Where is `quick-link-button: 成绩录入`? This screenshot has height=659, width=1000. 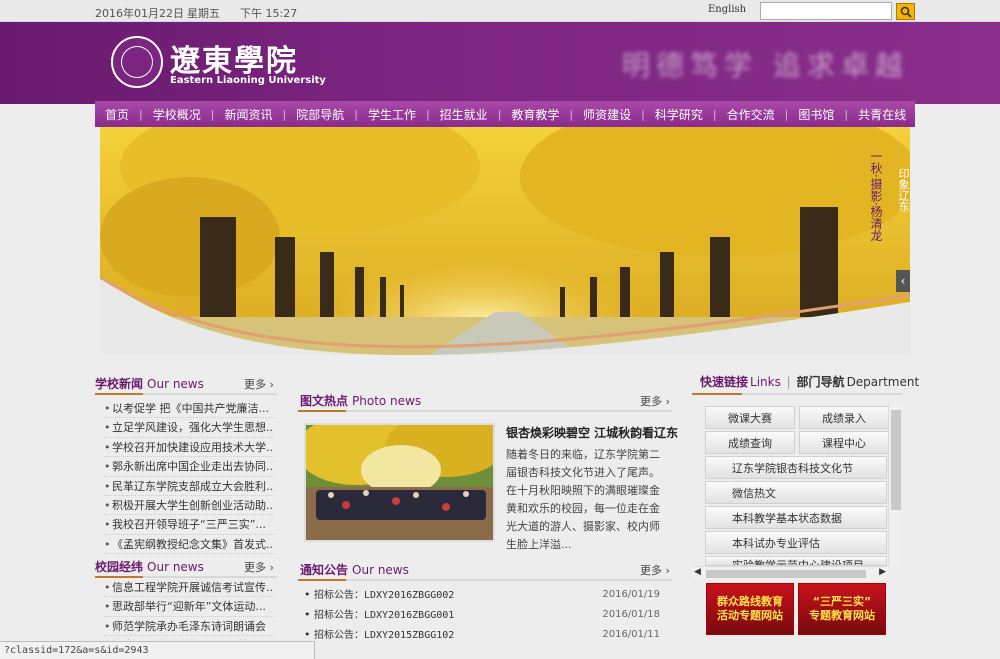
quick-link-button: 成绩录入 is located at coordinates (844, 417).